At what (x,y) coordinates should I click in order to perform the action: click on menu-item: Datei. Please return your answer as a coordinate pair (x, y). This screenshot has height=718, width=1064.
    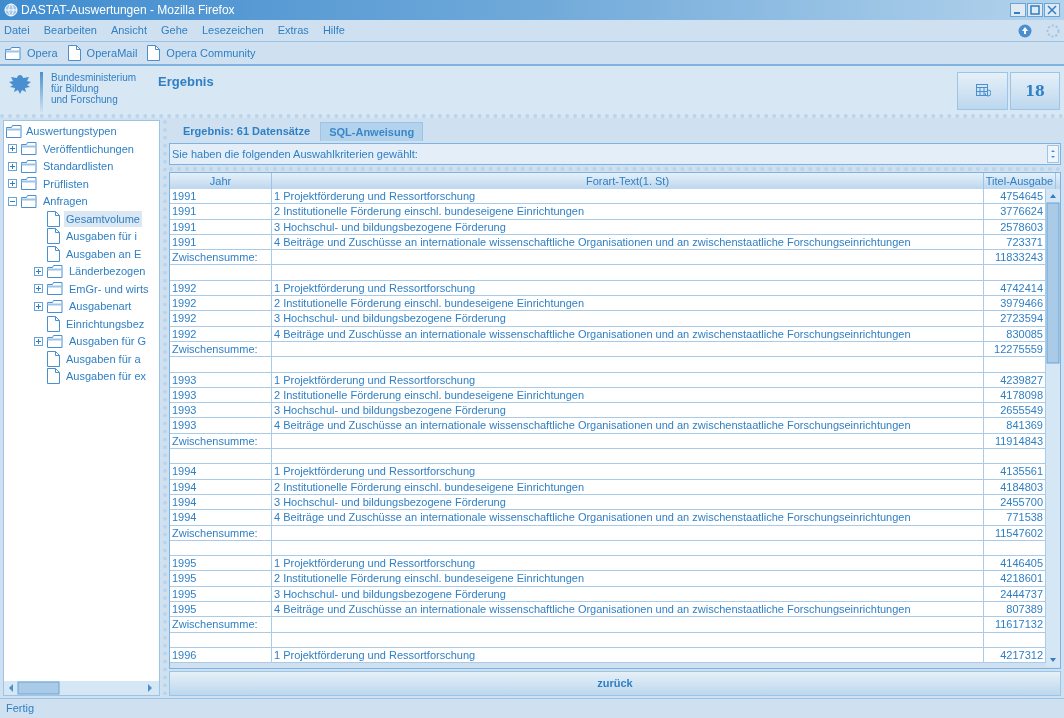
    Looking at the image, I should click on (17, 30).